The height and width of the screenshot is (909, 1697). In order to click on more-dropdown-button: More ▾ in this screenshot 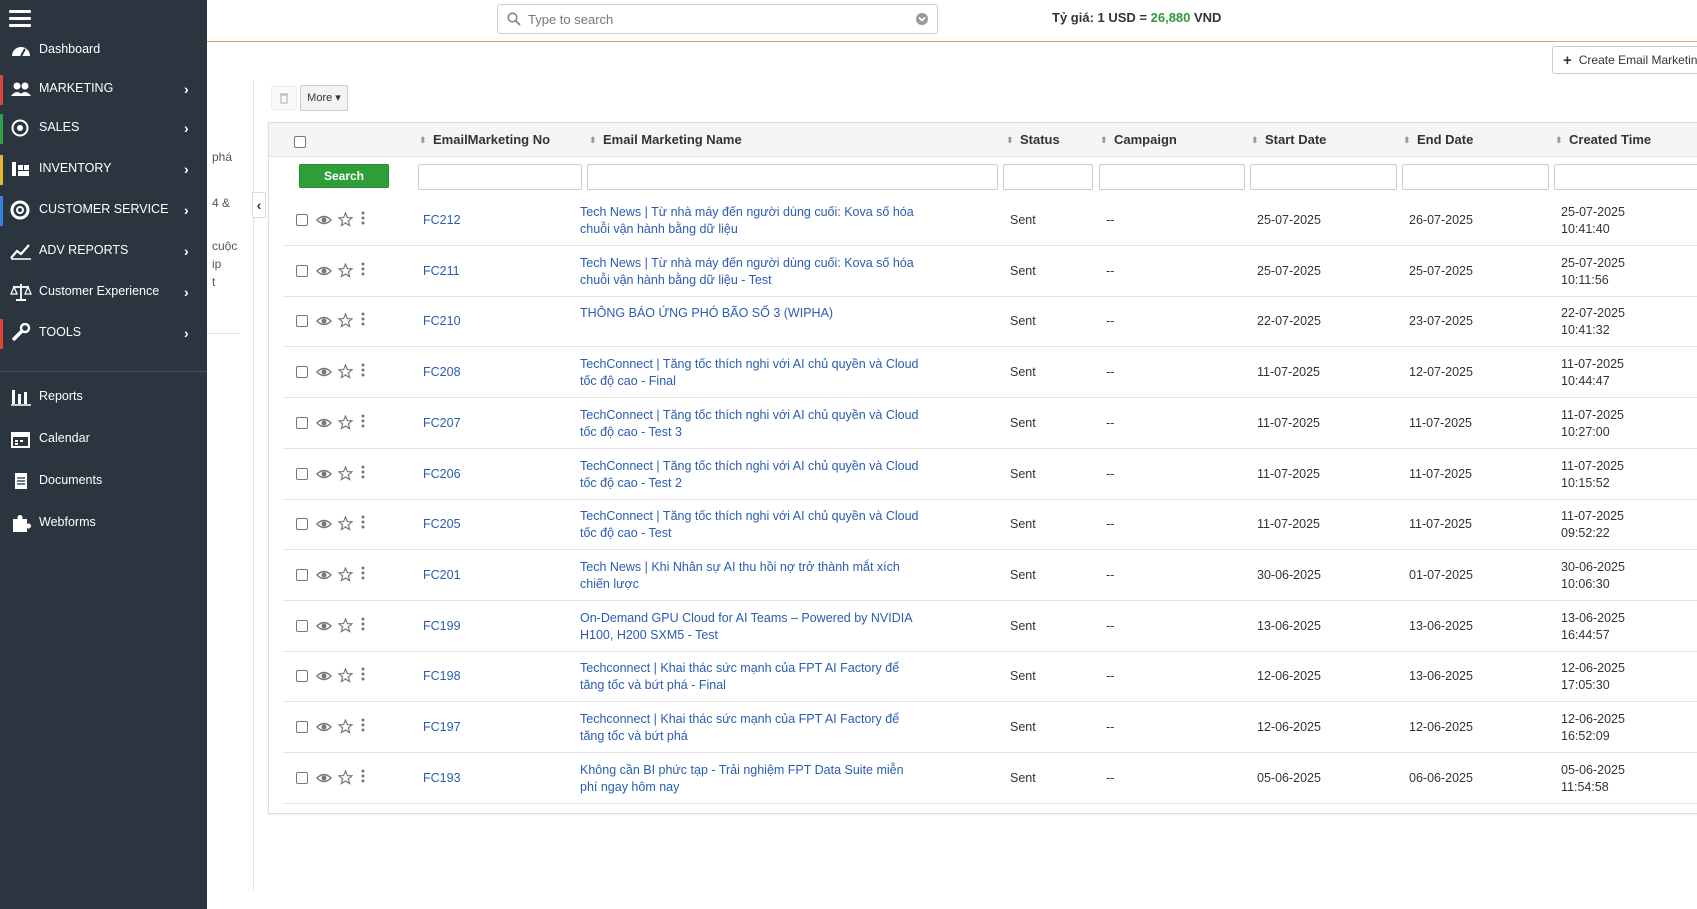, I will do `click(324, 98)`.